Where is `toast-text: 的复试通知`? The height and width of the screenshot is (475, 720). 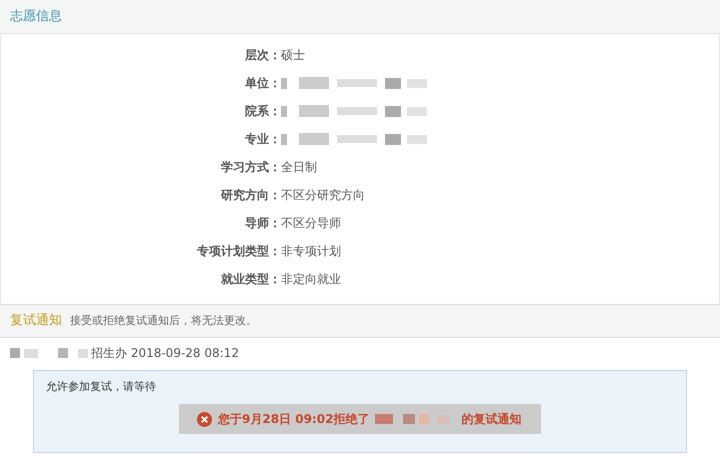
toast-text: 的复试通知 is located at coordinates (491, 419).